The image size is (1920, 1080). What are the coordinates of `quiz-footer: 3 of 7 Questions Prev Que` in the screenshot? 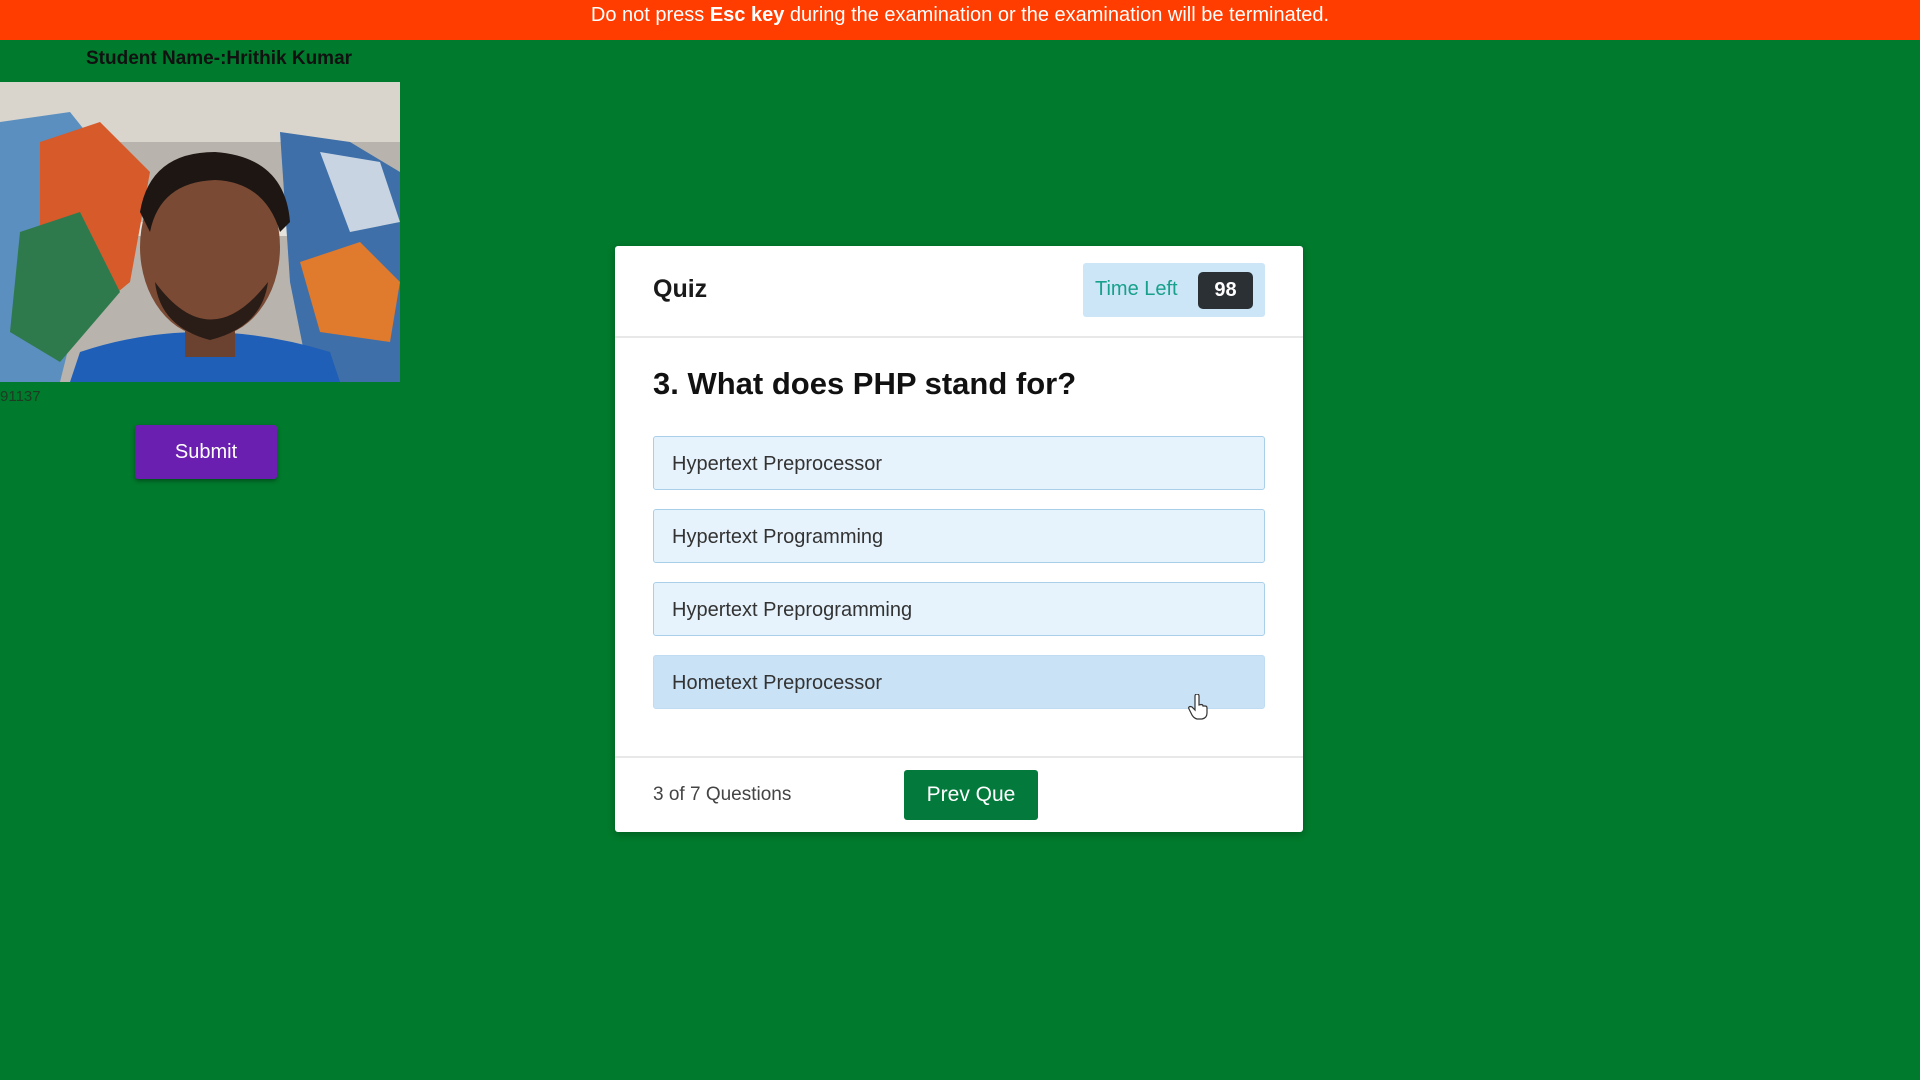 It's located at (959, 795).